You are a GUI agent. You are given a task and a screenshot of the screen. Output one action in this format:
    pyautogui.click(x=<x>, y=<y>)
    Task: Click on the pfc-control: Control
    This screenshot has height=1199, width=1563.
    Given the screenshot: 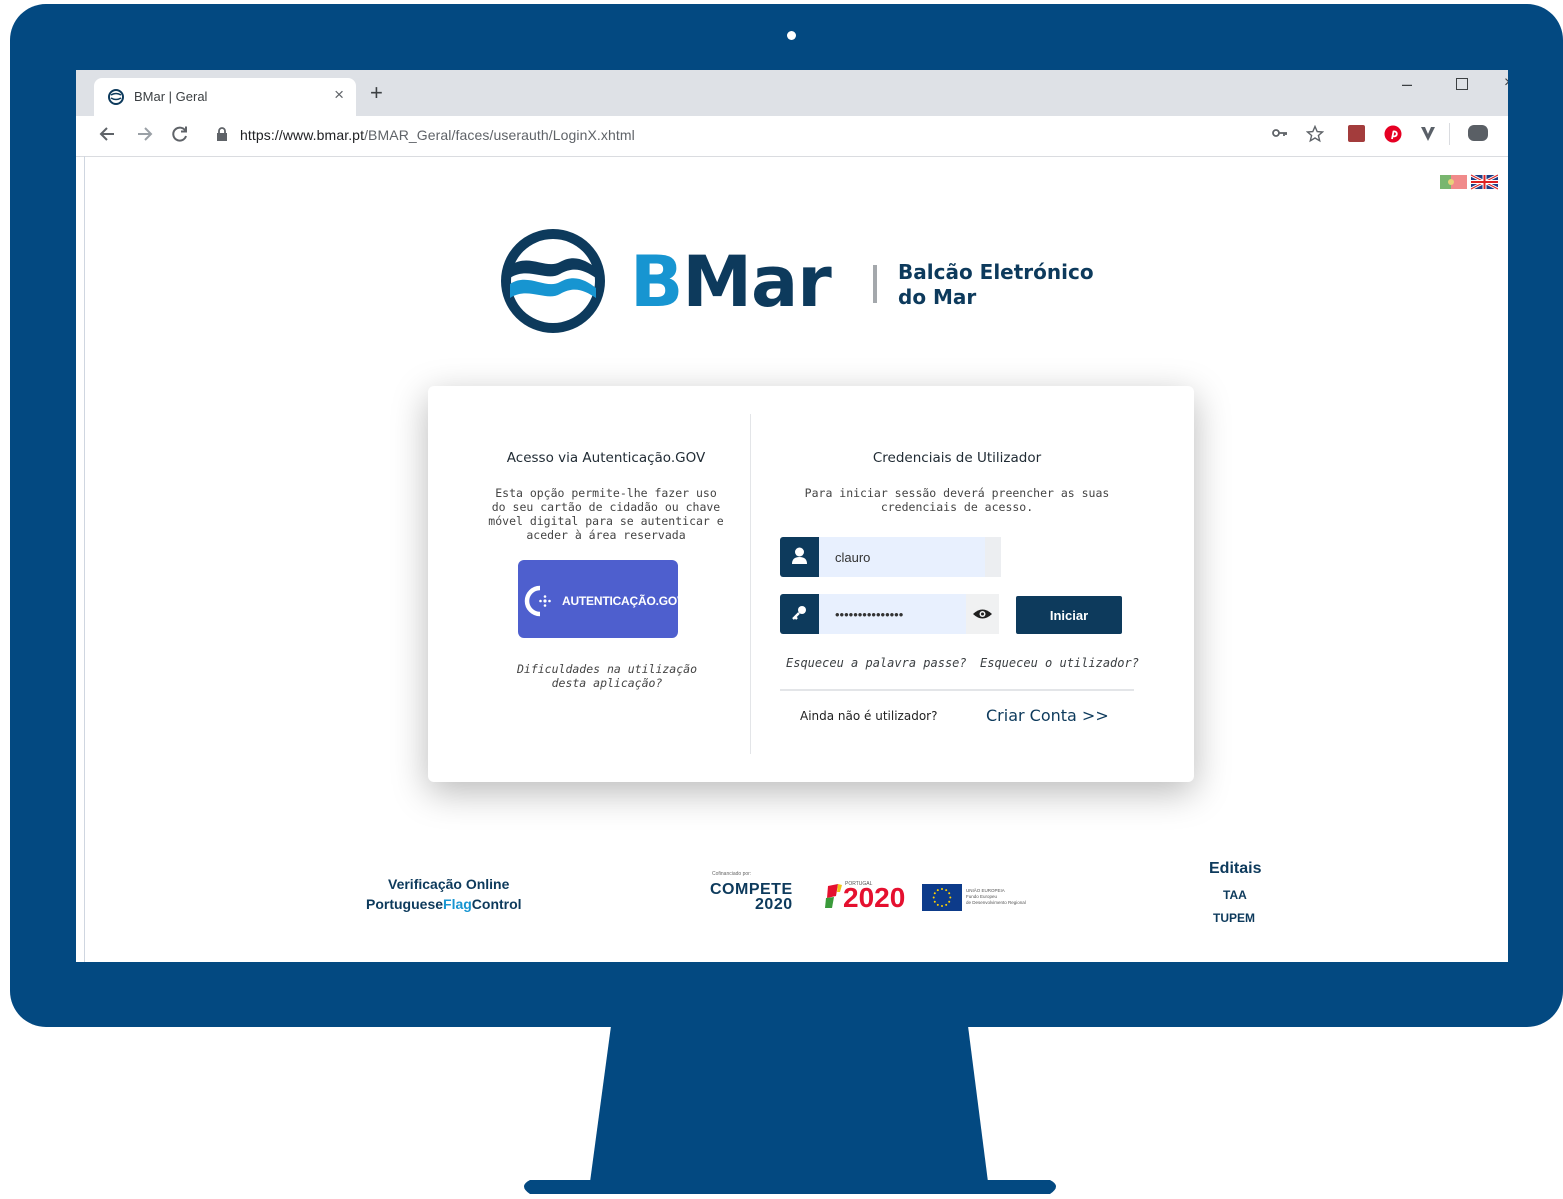 What is the action you would take?
    pyautogui.click(x=496, y=904)
    